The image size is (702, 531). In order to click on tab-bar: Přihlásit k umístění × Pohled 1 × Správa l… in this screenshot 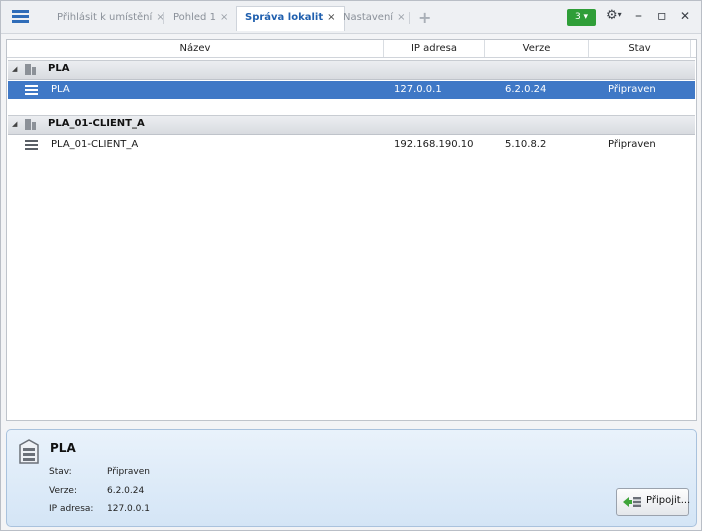, I will do `click(351, 17)`.